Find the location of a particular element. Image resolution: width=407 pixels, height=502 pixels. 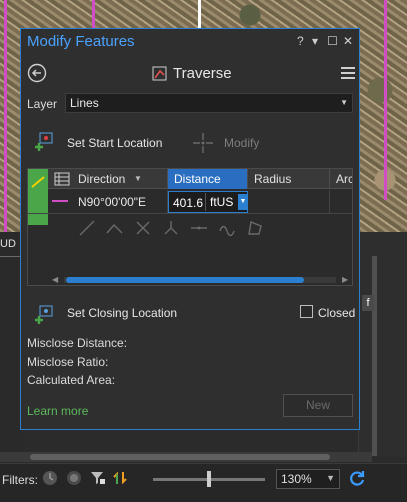

misclose-ratio-label: Misclose Ratio: is located at coordinates (68, 362).